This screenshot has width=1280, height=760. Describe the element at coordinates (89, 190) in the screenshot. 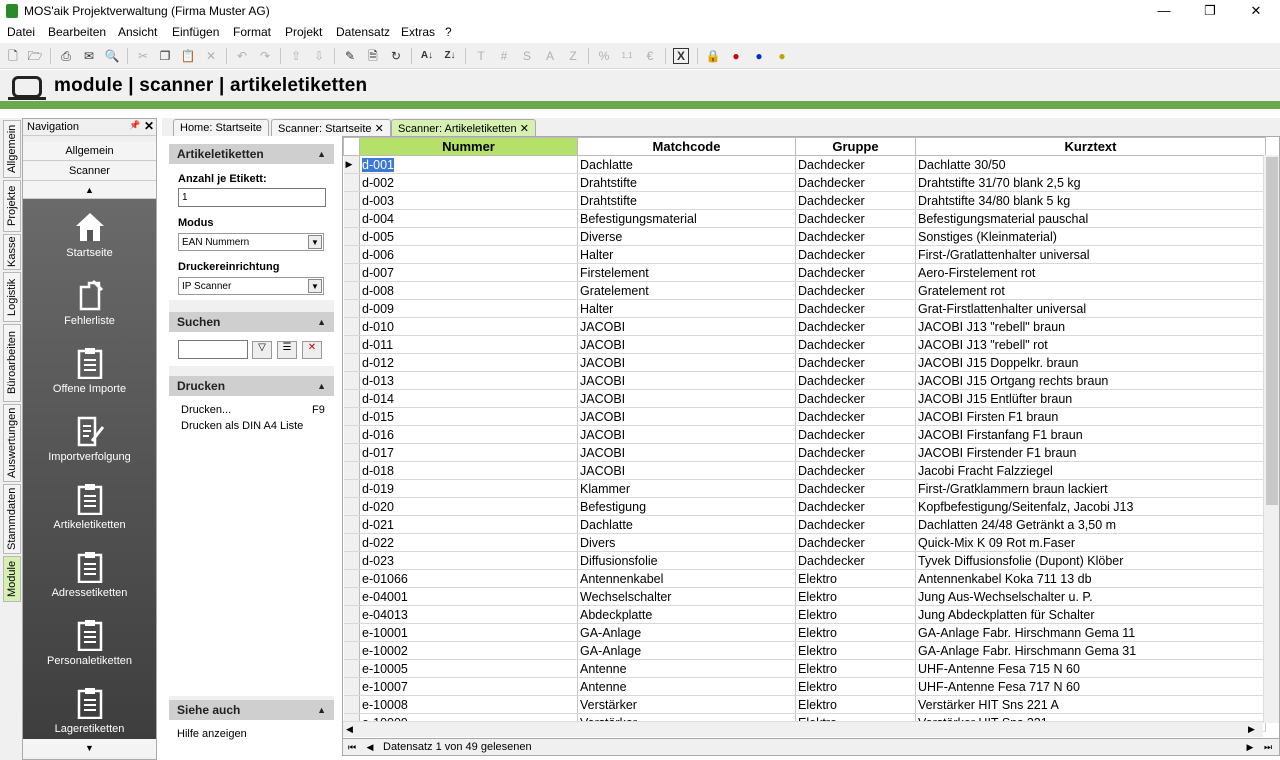

I see `nav-scroll-up-icon: ▲` at that location.